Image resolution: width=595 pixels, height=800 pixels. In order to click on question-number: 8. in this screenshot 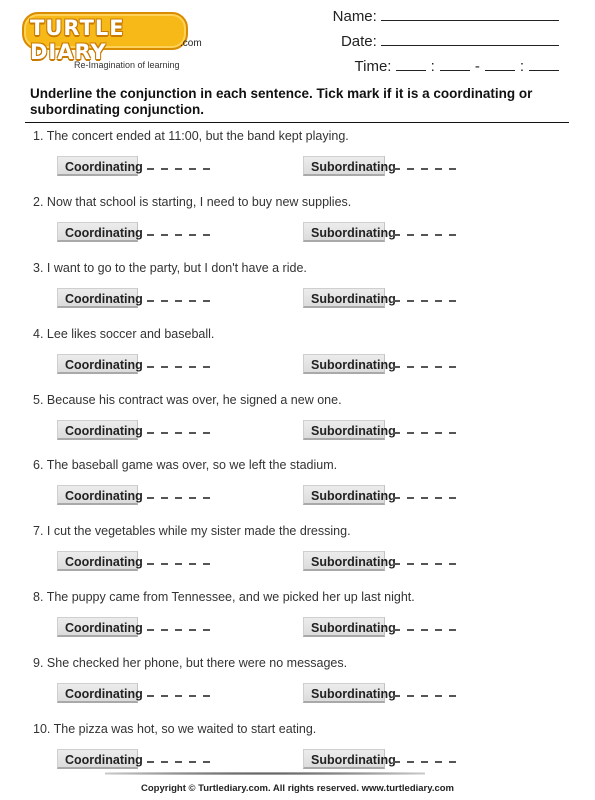, I will do `click(38, 597)`.